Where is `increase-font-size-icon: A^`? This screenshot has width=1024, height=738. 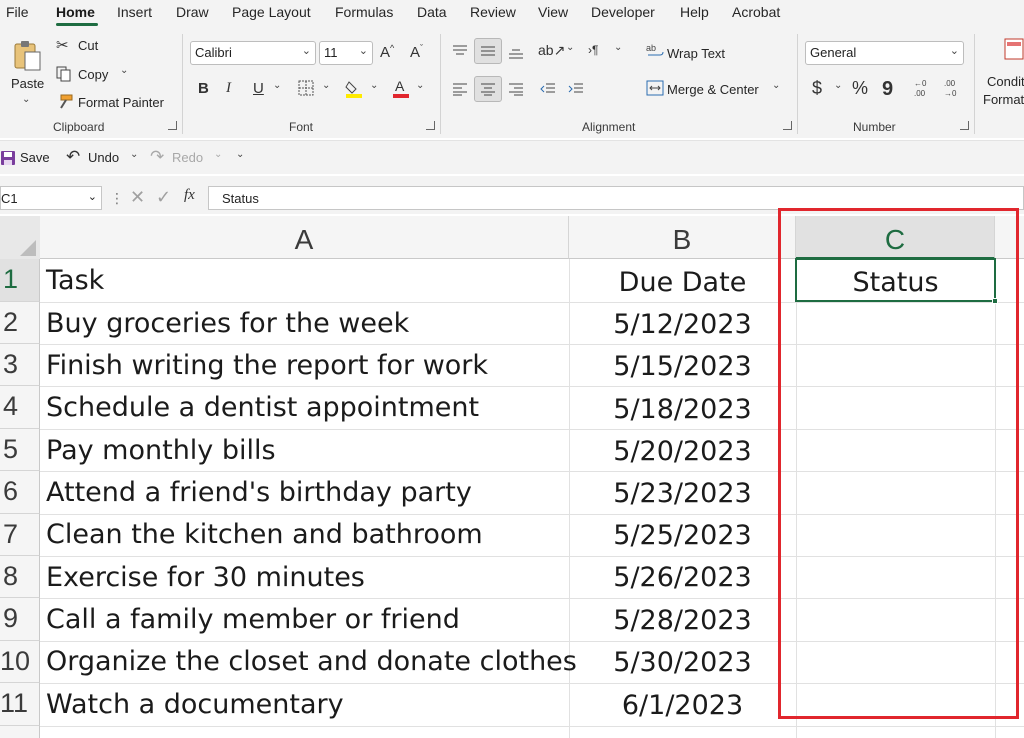
increase-font-size-icon: A^ is located at coordinates (387, 52).